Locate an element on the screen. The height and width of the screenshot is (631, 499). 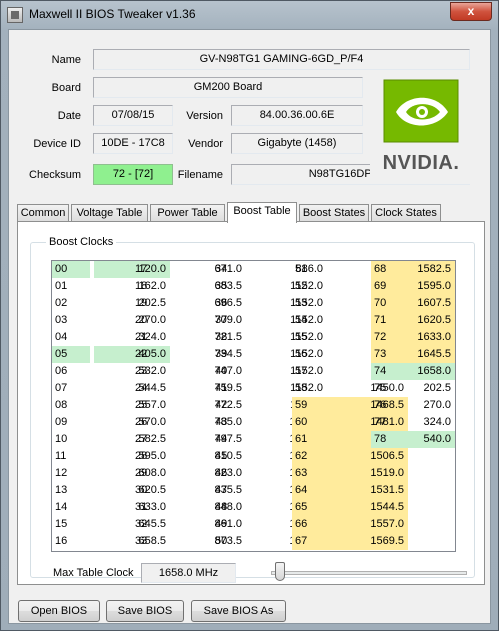
boost-index-cell: 75 is located at coordinates (390, 388).